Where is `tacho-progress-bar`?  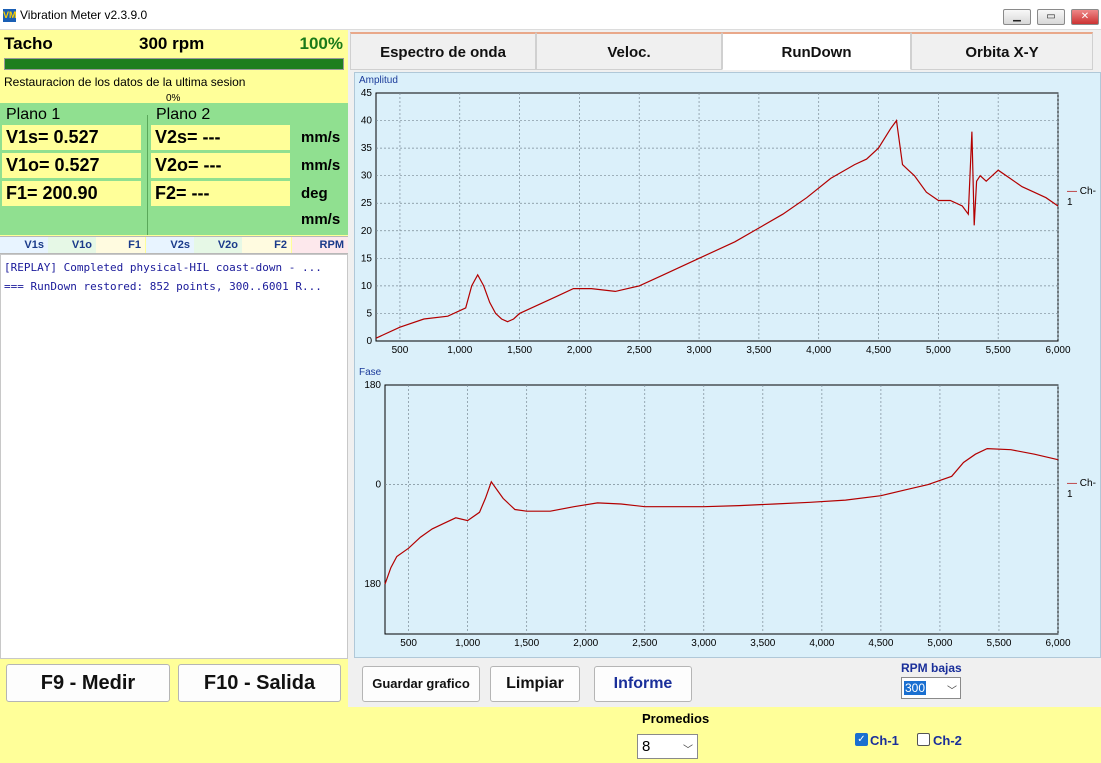
tacho-progress-bar is located at coordinates (174, 64).